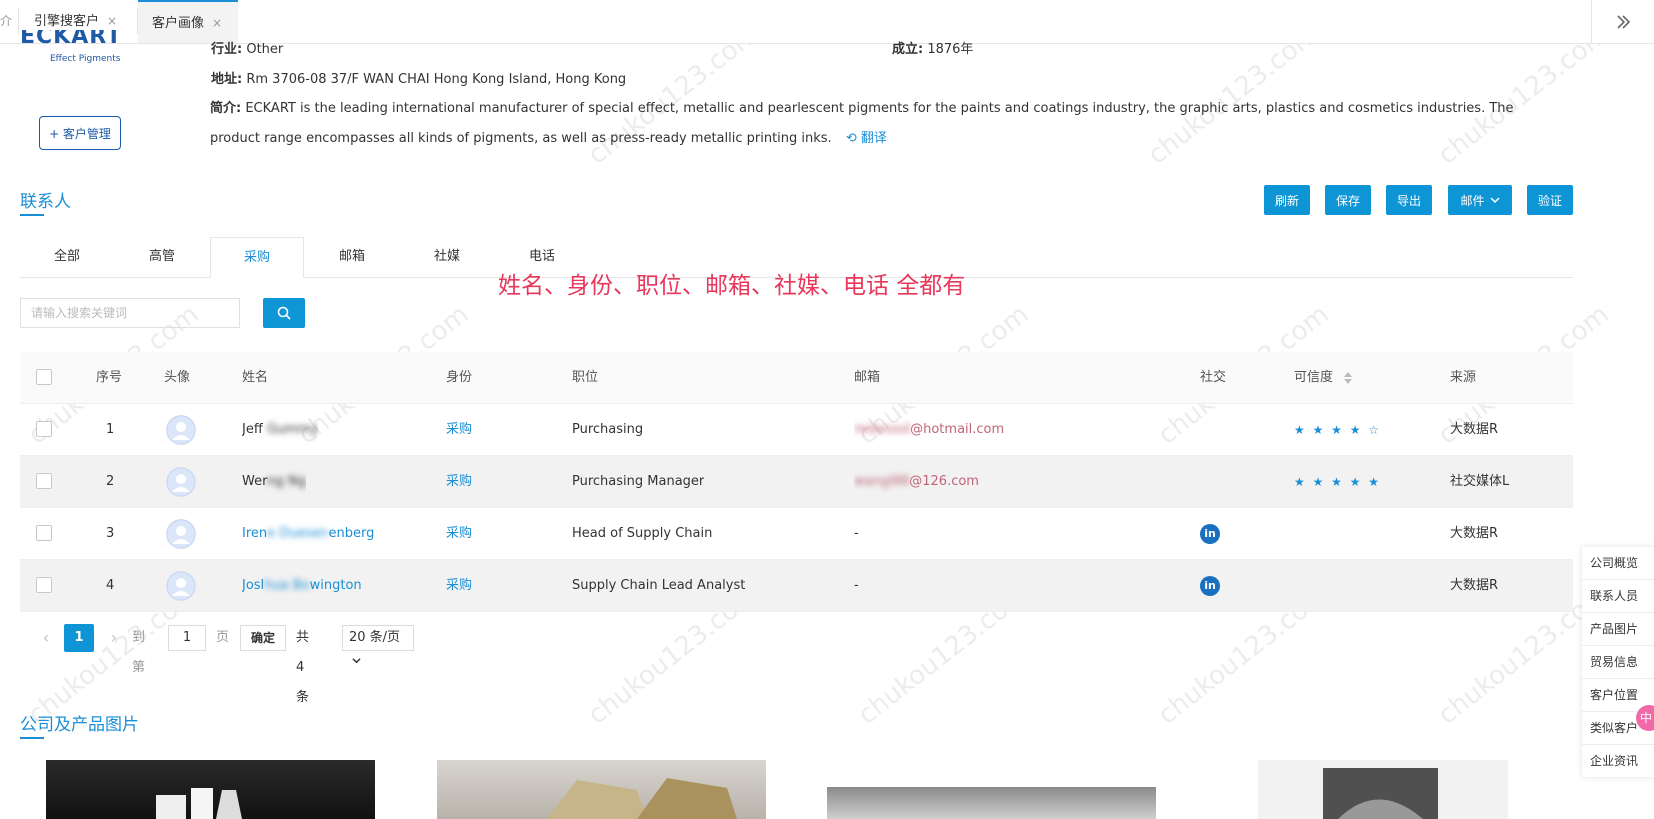 This screenshot has height=819, width=1654. I want to click on col-credibility: 可信度, so click(1323, 378).